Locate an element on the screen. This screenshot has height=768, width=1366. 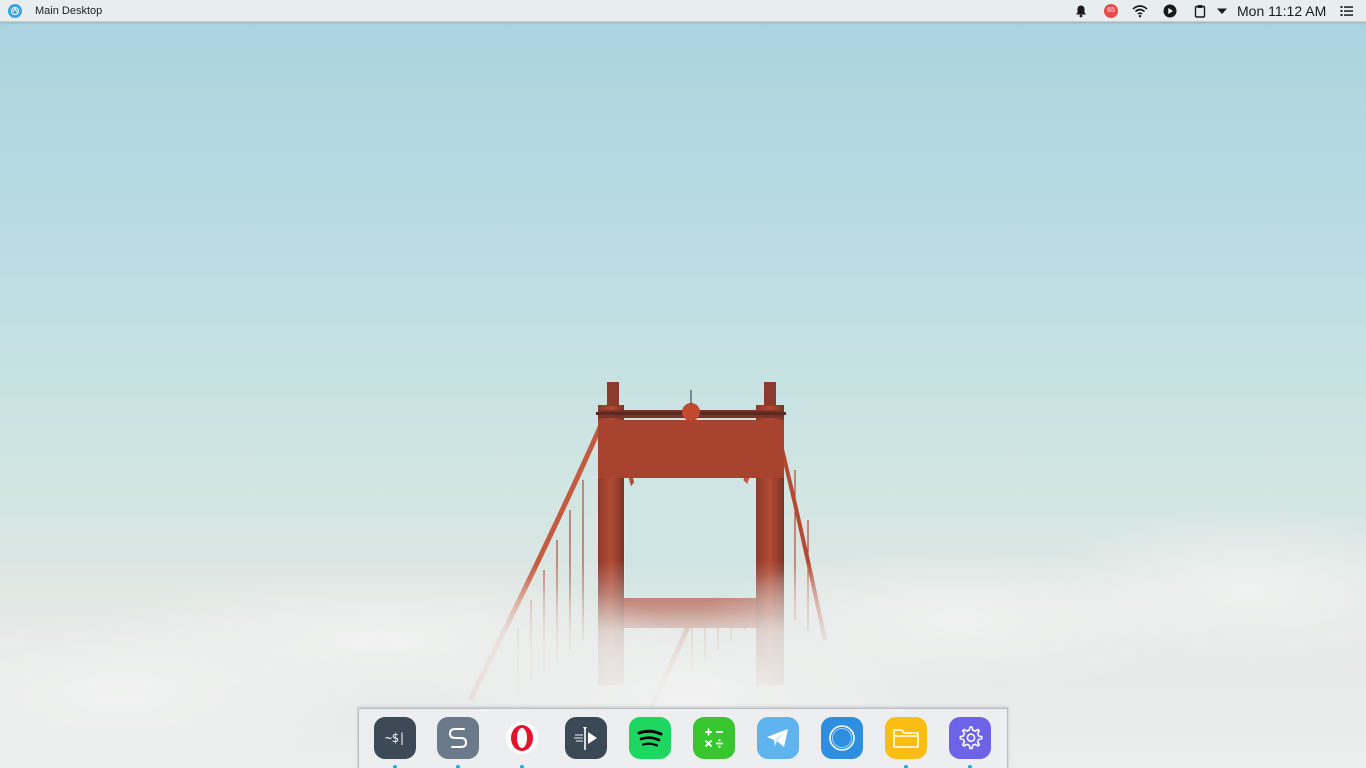
notification-count-badge: 65 is located at coordinates (1111, 11).